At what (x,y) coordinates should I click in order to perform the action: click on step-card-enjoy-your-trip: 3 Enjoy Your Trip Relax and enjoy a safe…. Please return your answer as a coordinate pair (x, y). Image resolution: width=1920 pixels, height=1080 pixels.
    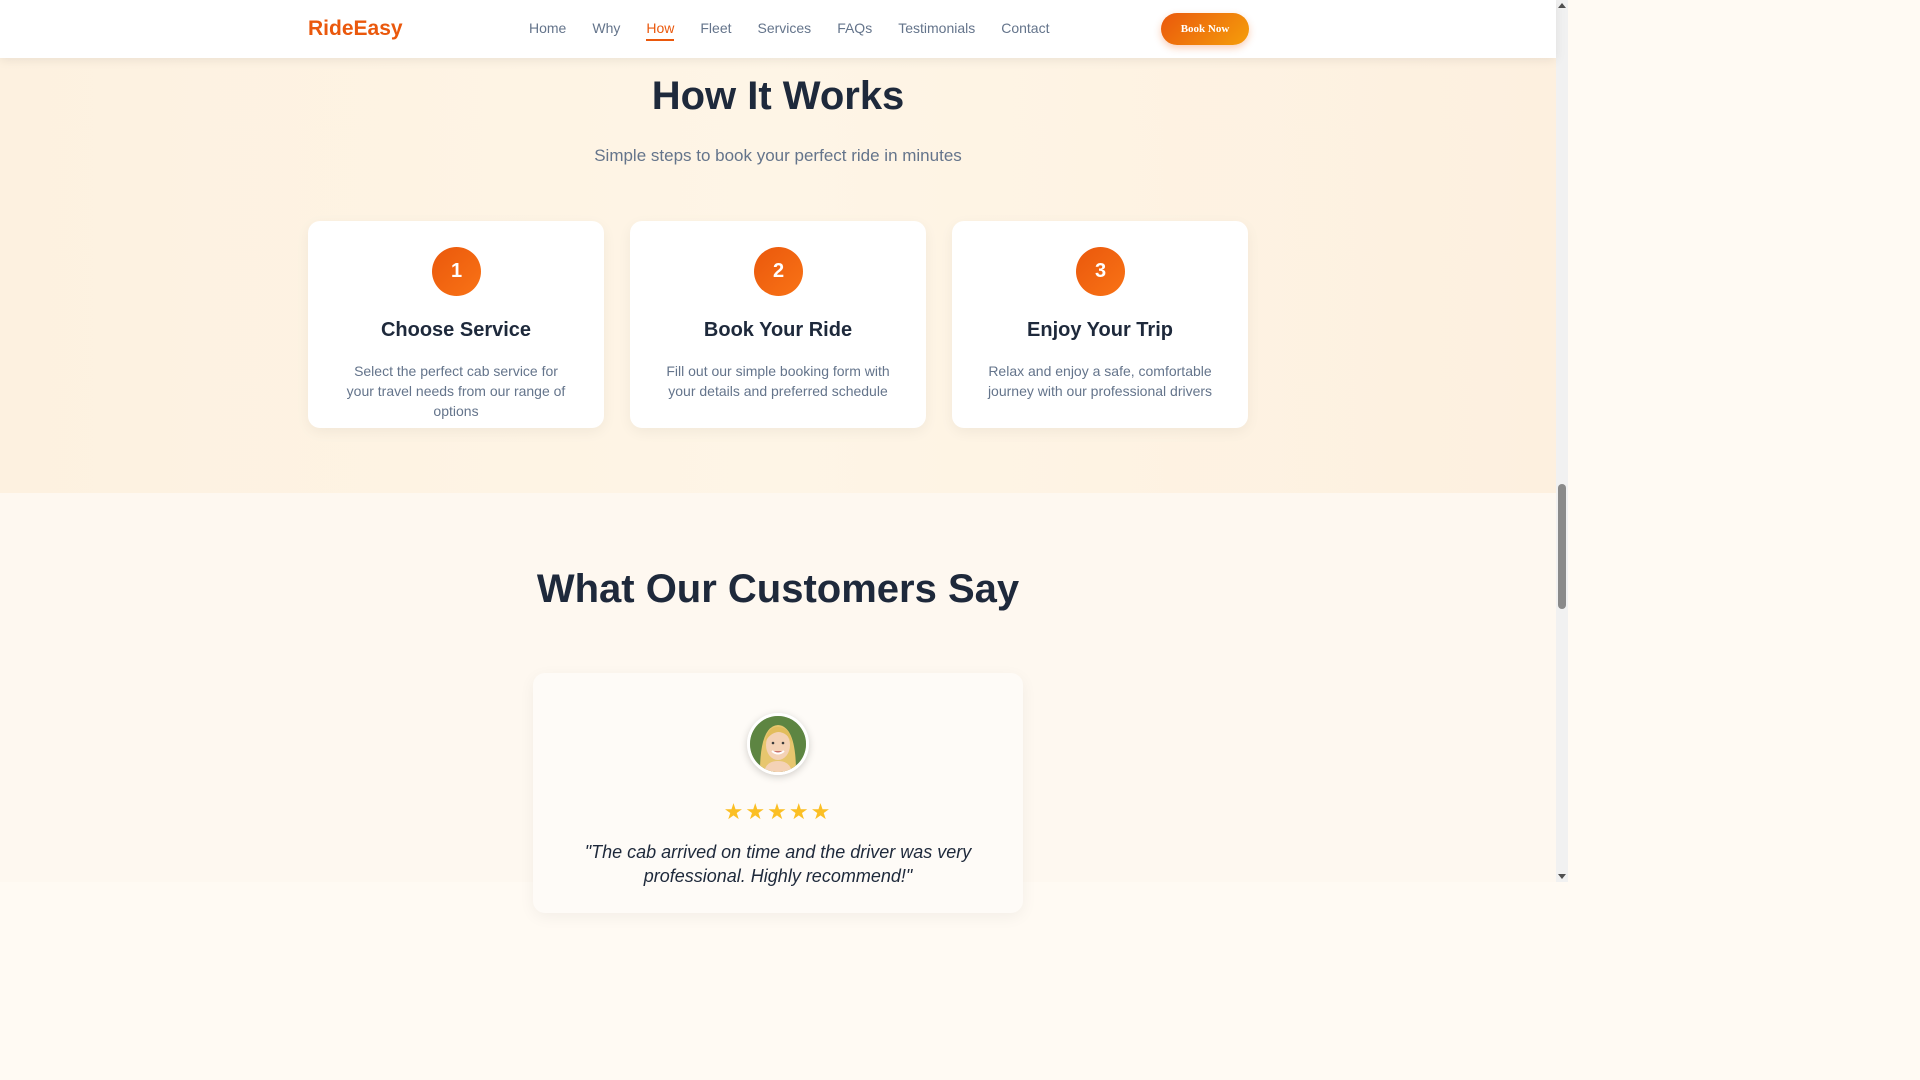
    Looking at the image, I should click on (1100, 324).